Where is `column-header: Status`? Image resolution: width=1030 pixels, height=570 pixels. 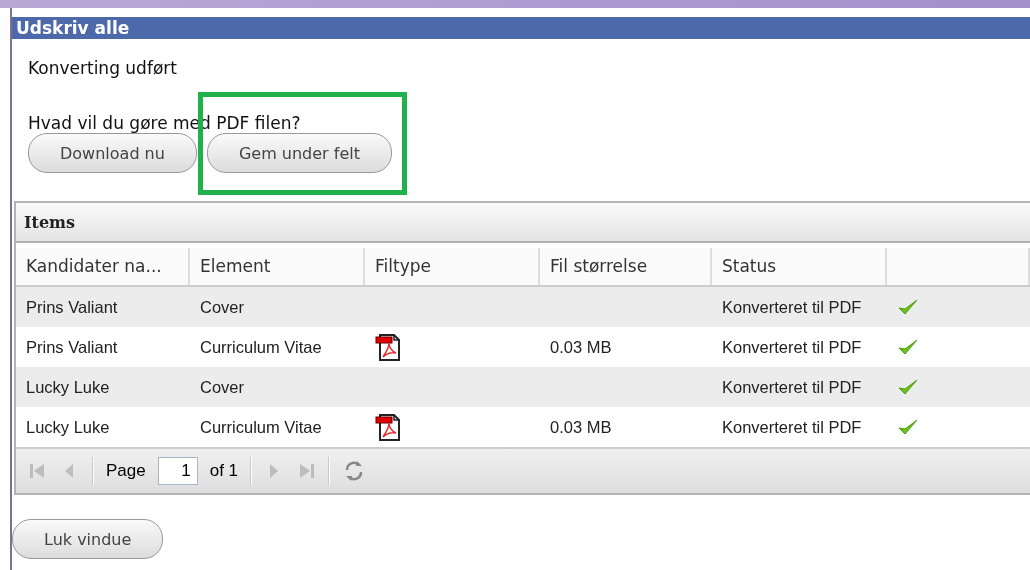
column-header: Status is located at coordinates (799, 266).